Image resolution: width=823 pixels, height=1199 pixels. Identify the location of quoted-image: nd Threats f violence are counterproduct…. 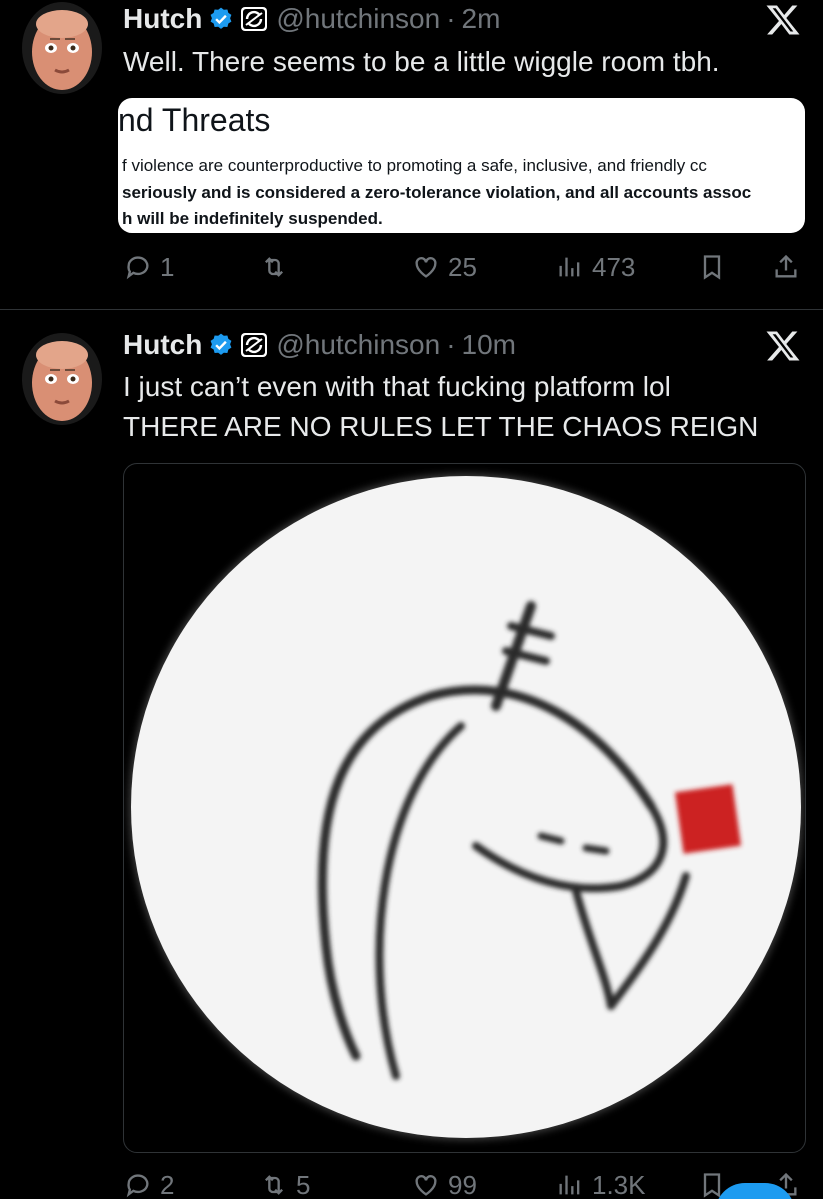
(461, 165).